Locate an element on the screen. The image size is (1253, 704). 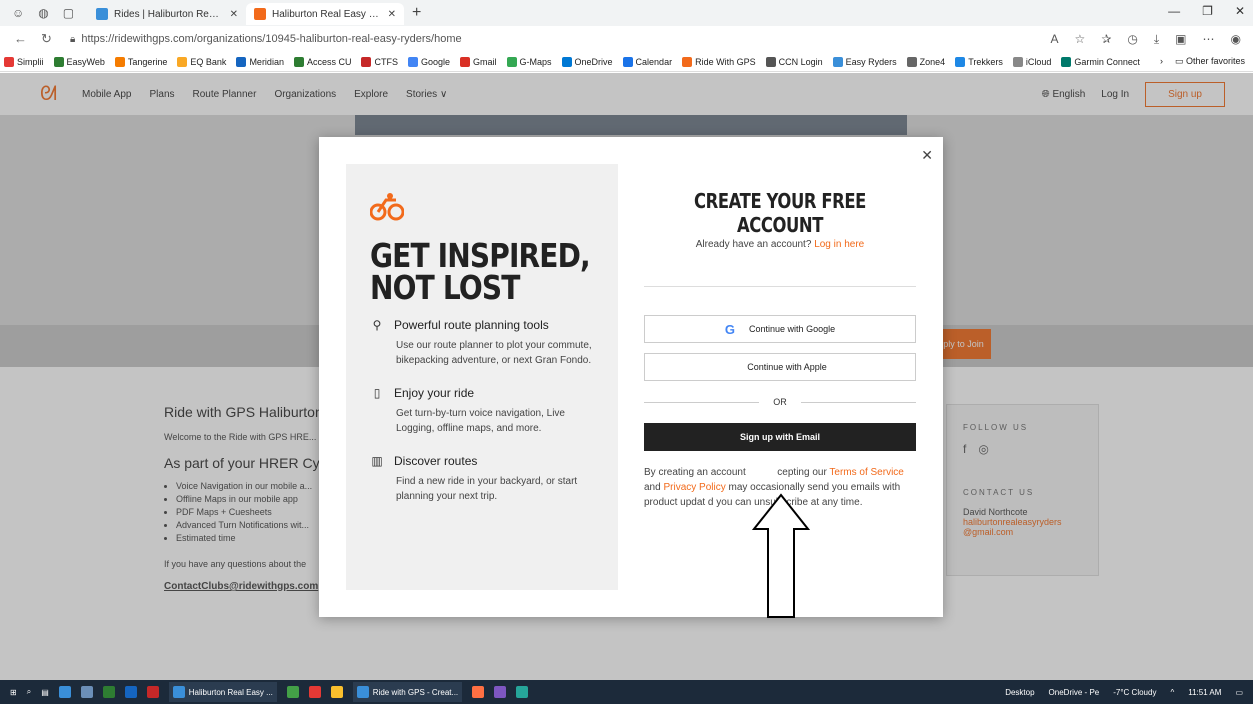
other-favorites: ▭ Other favorites is located at coordinates (1210, 61).